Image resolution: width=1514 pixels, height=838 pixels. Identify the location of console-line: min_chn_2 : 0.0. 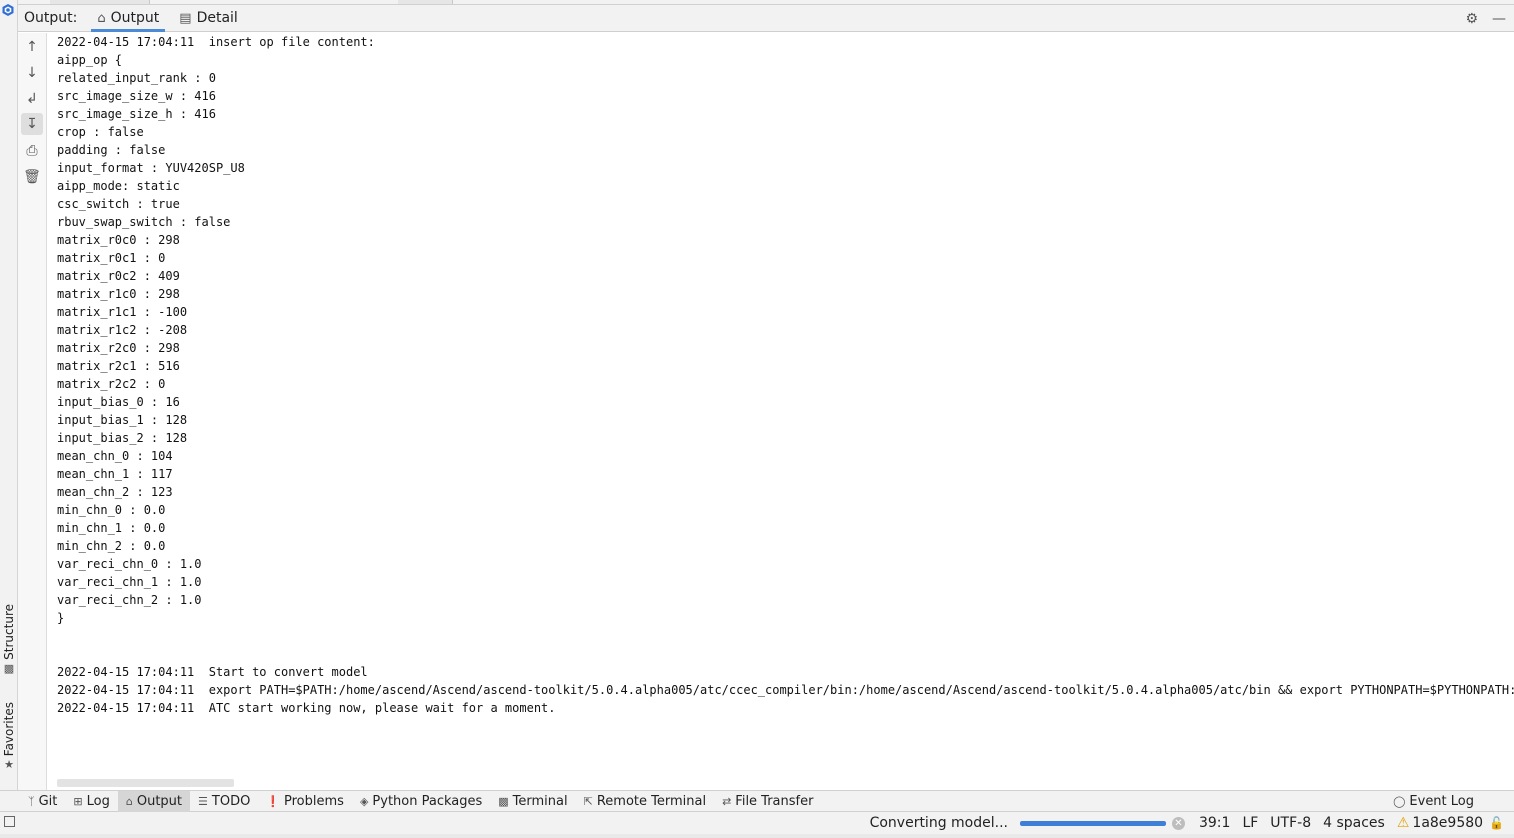
(111, 546).